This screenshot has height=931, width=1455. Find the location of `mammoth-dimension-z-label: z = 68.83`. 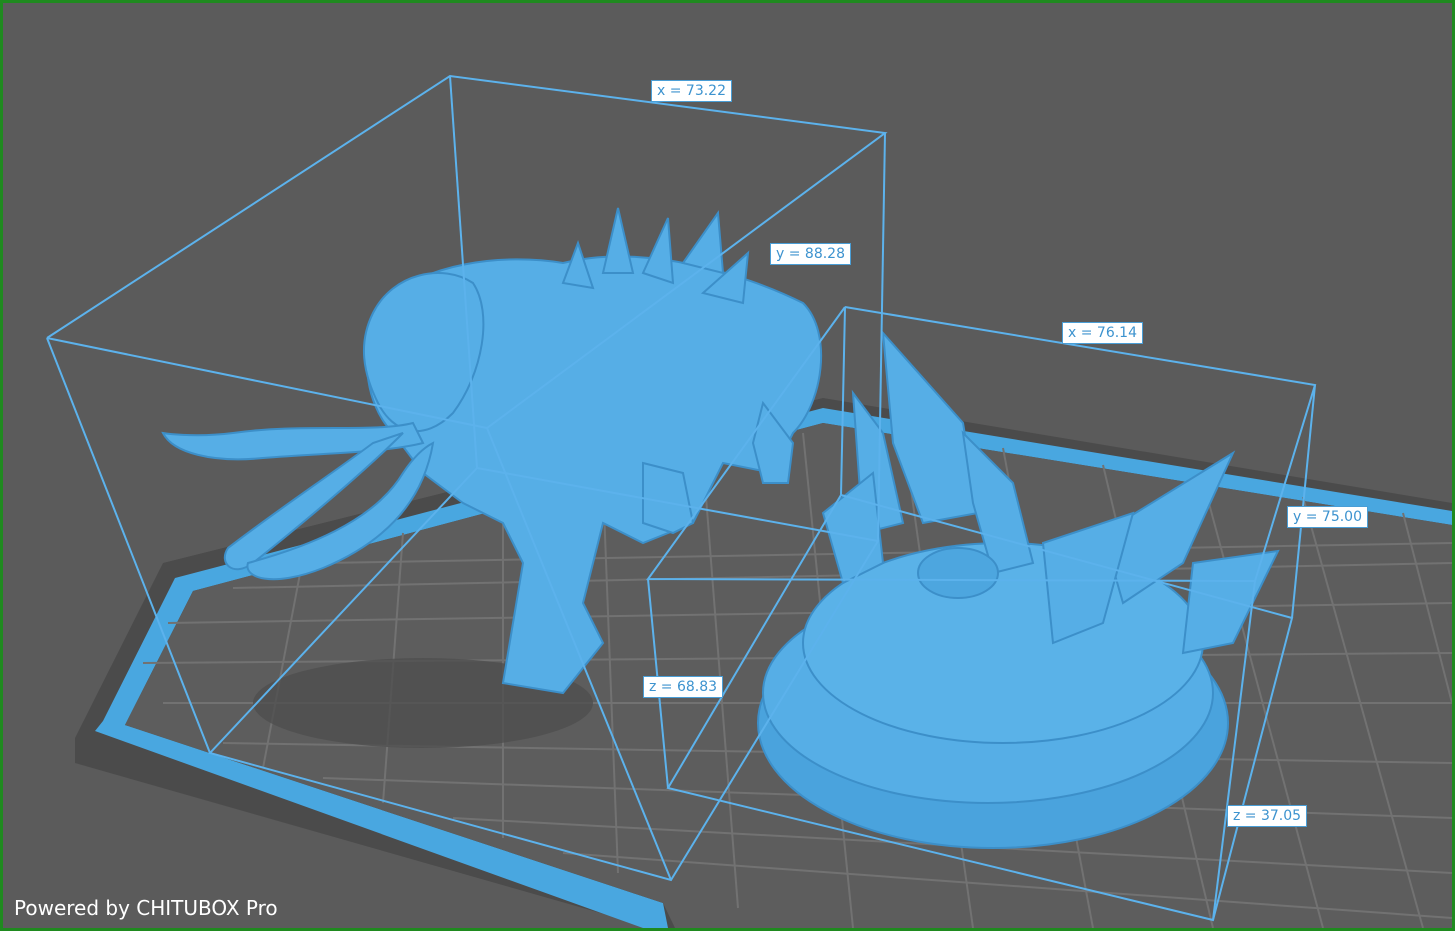

mammoth-dimension-z-label: z = 68.83 is located at coordinates (683, 687).